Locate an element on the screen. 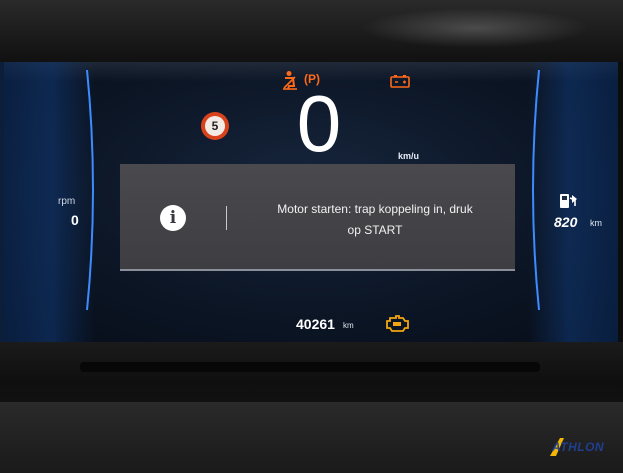  speed-limit-sign: 5 is located at coordinates (215, 126).